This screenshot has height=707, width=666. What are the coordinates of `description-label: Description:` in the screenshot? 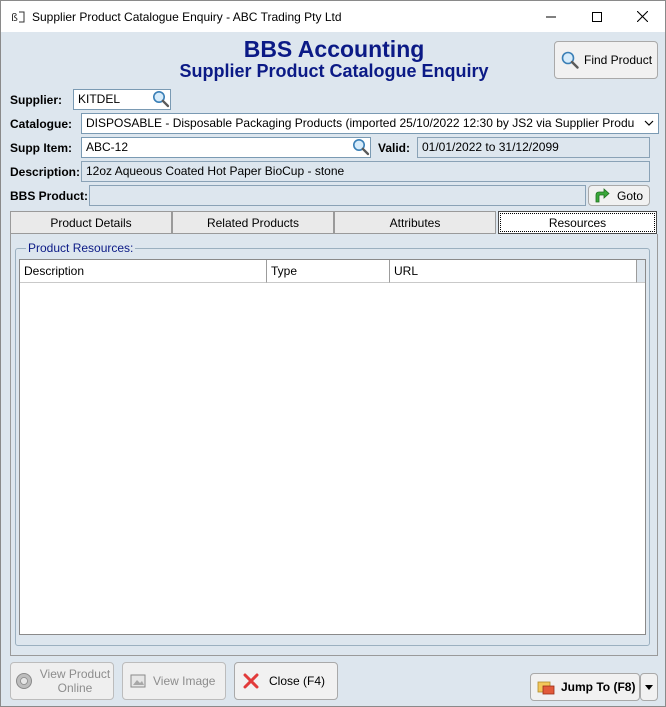 It's located at (45, 172).